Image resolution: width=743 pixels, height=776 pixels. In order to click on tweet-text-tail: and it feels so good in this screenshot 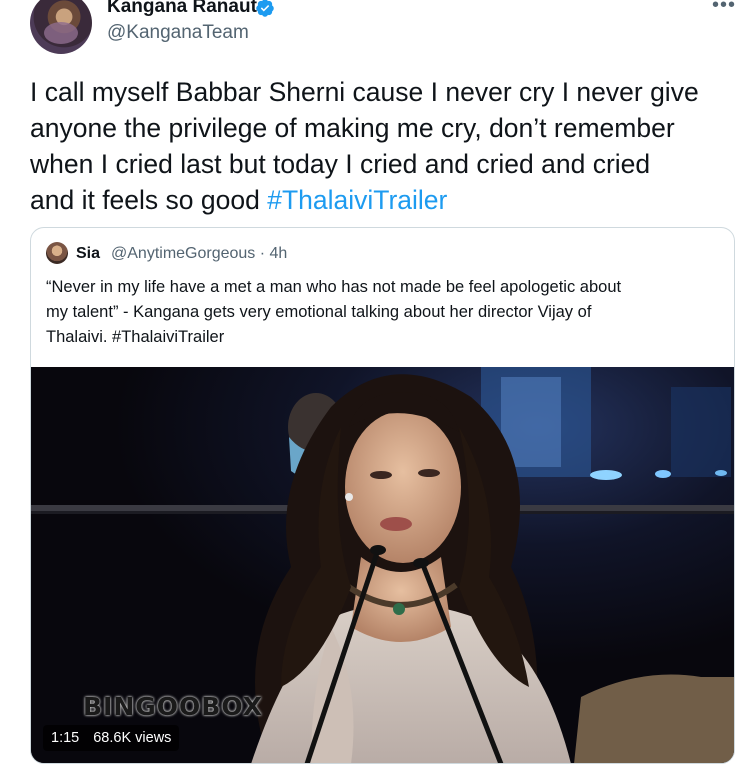, I will do `click(149, 200)`.